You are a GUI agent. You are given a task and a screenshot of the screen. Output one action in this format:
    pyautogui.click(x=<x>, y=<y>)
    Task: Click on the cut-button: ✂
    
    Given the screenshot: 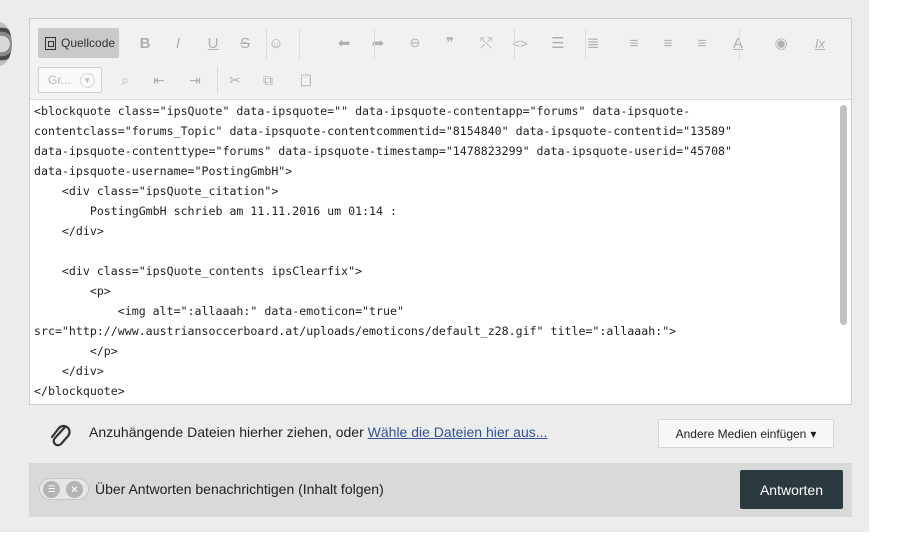 What is the action you would take?
    pyautogui.click(x=235, y=80)
    